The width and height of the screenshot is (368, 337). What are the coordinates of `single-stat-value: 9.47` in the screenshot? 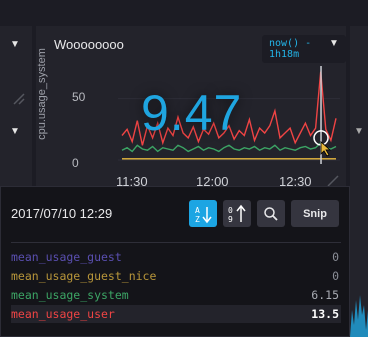 It's located at (192, 113).